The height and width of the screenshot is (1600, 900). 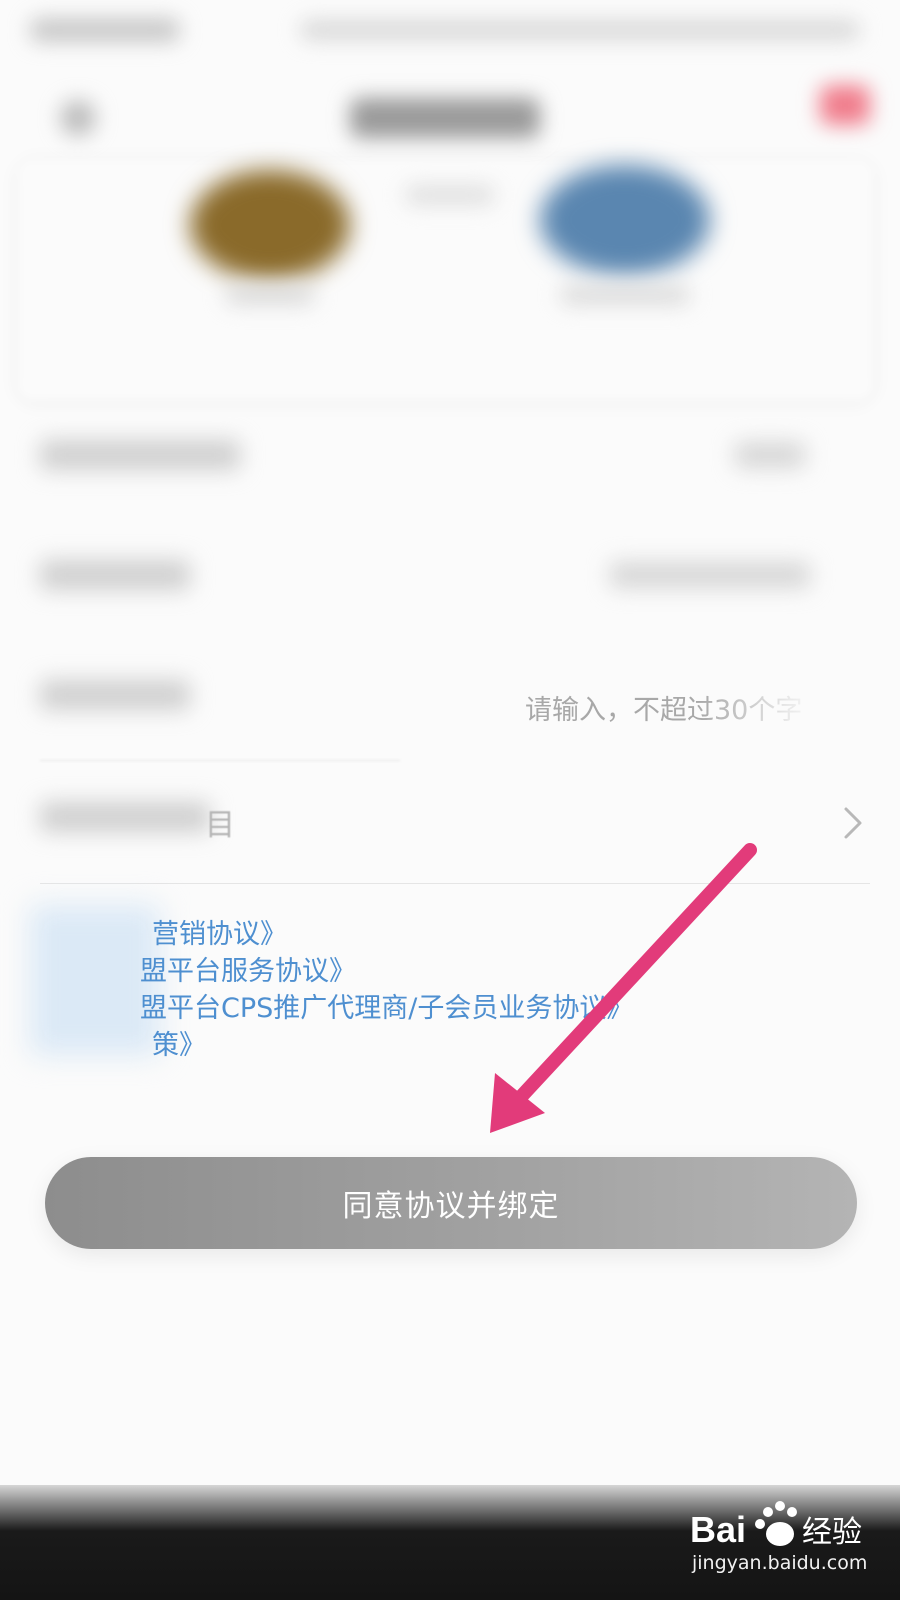 I want to click on avatar-left-name-blur, so click(x=270, y=295).